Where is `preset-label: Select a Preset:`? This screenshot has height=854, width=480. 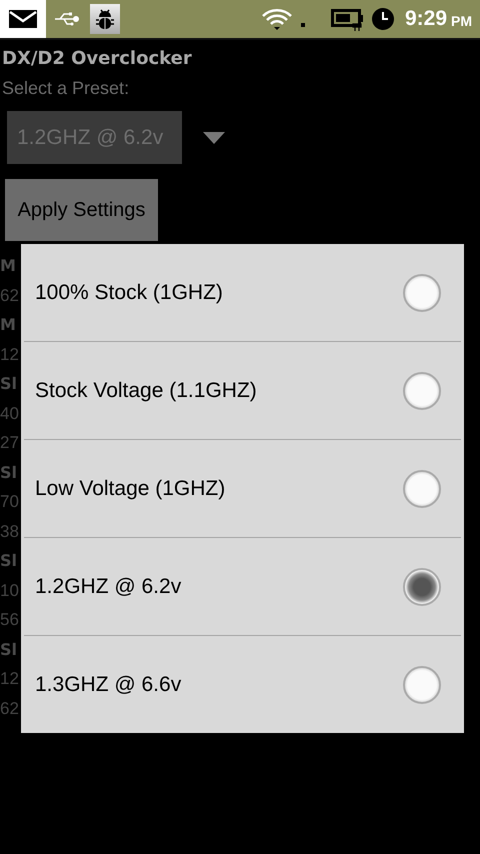 preset-label: Select a Preset: is located at coordinates (65, 88).